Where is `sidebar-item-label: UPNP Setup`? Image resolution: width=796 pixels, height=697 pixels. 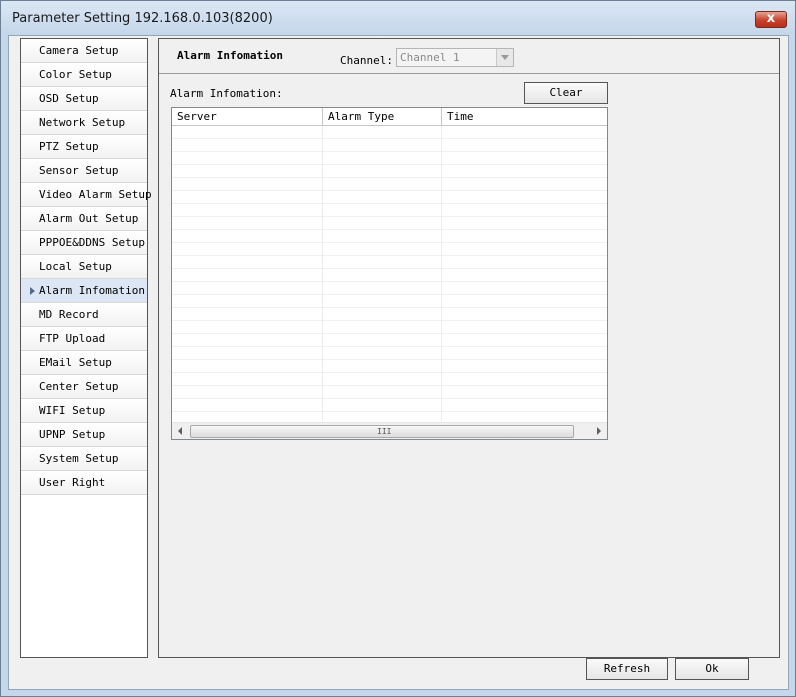 sidebar-item-label: UPNP Setup is located at coordinates (72, 434).